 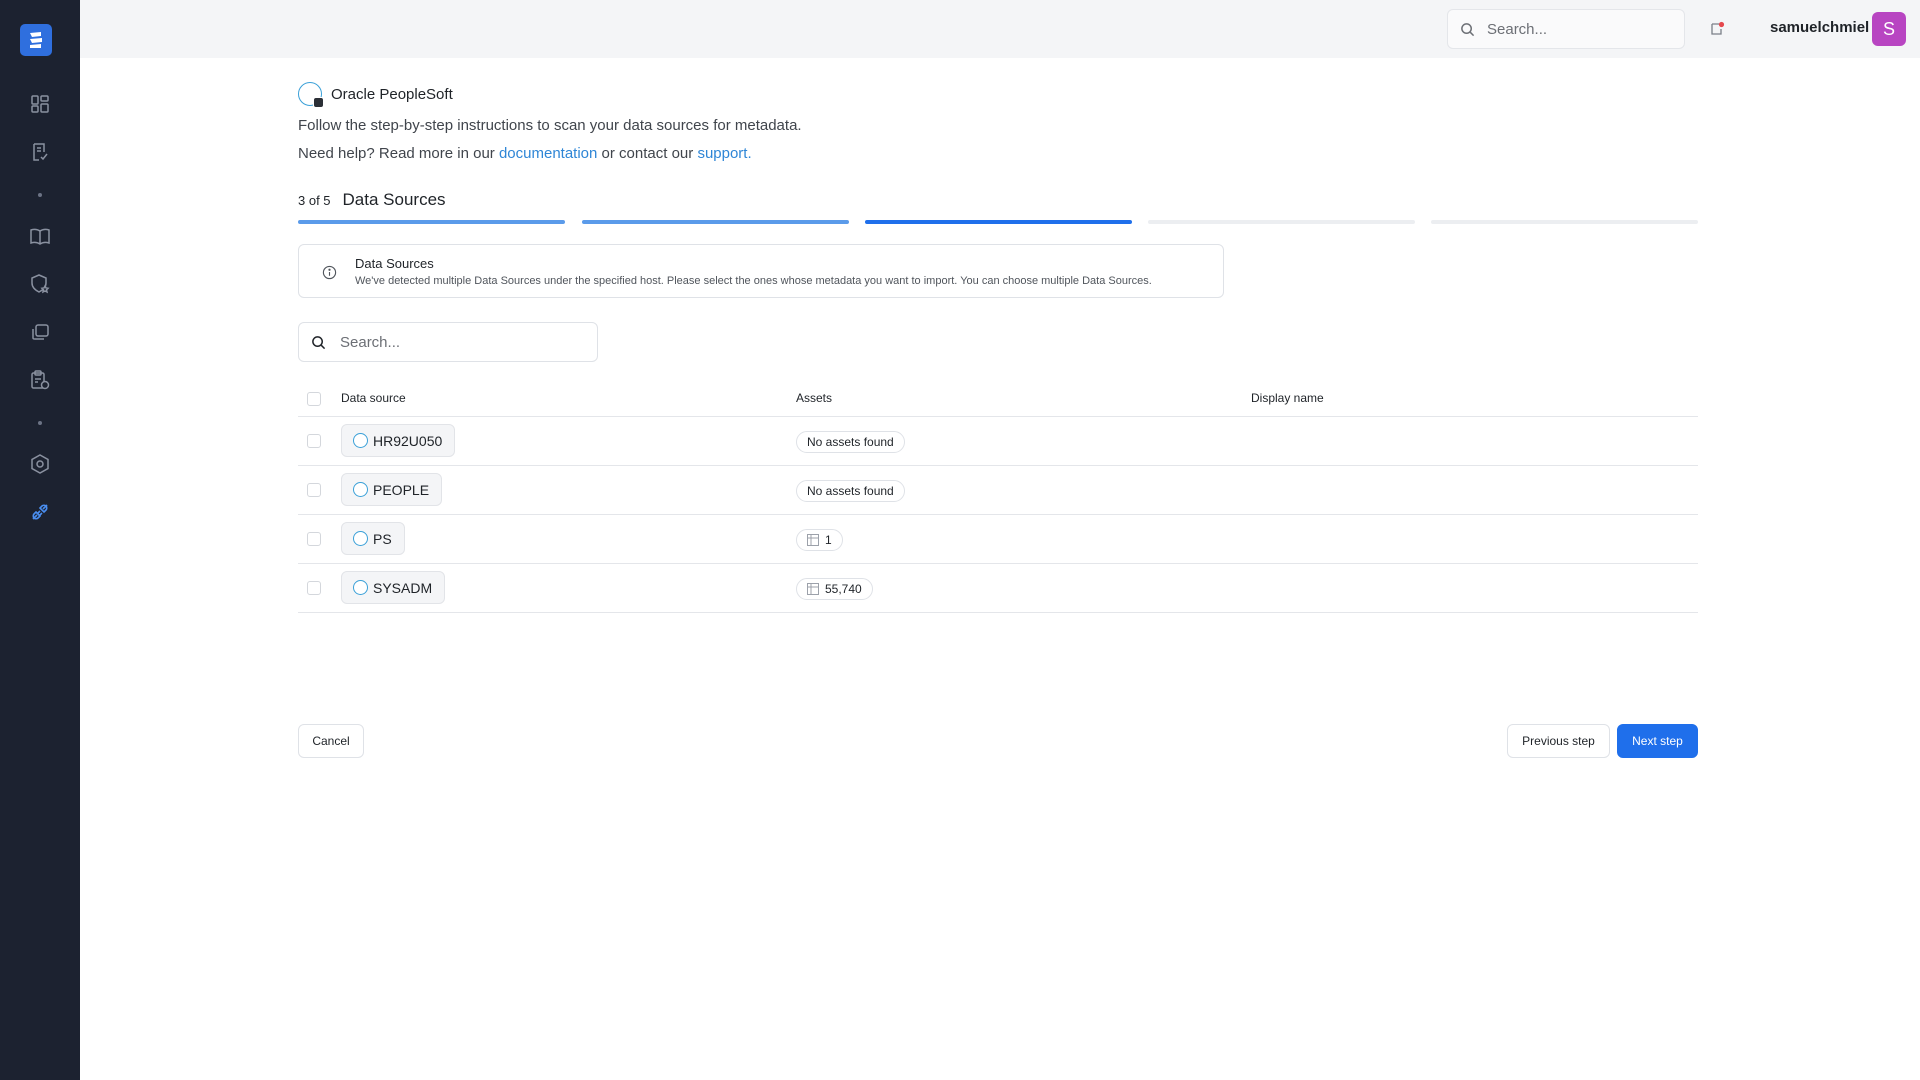 What do you see at coordinates (311, 95) in the screenshot?
I see `oracle-peoplesoft-logo-icon` at bounding box center [311, 95].